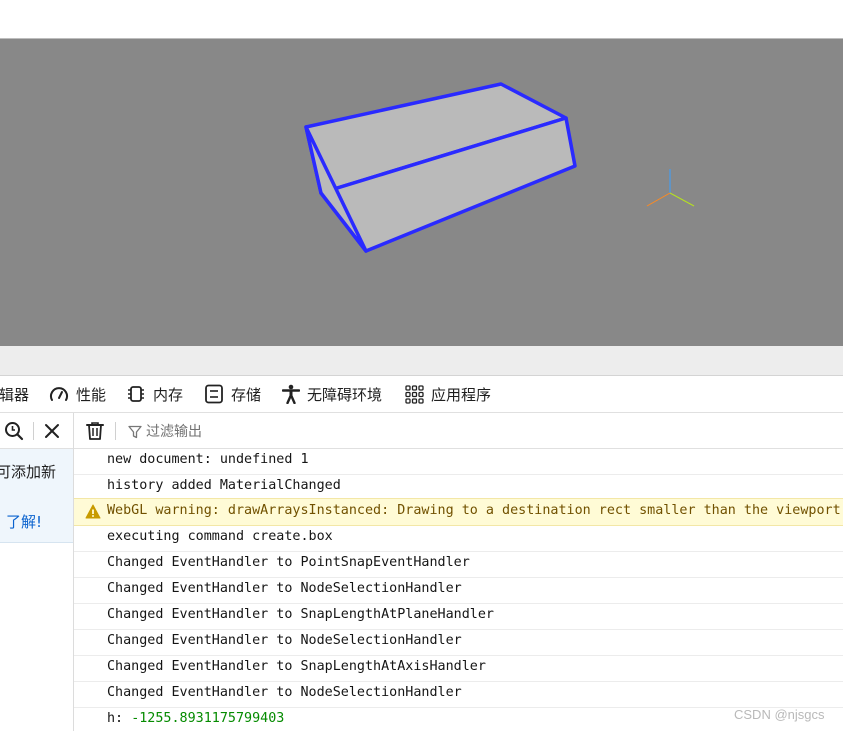 The image size is (843, 734). I want to click on learn-more-link: 了解!, so click(24, 521).